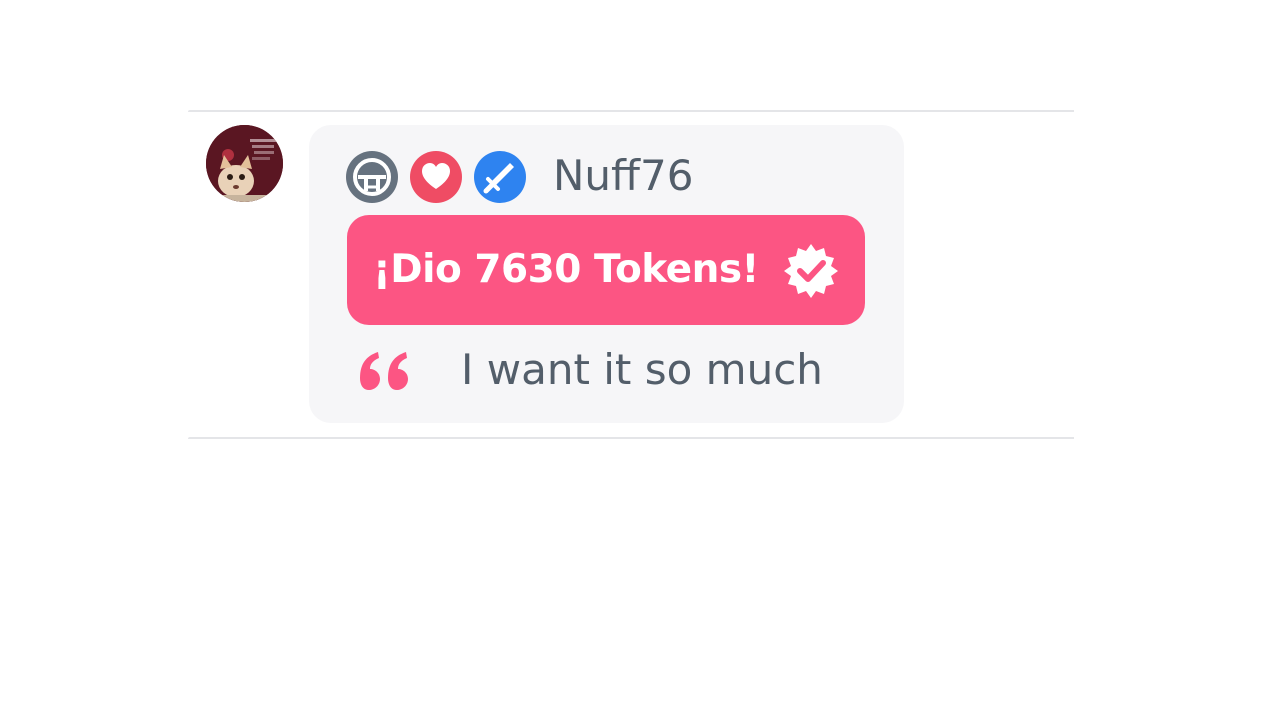 The width and height of the screenshot is (1280, 720). Describe the element at coordinates (436, 177) in the screenshot. I see `heart-icon` at that location.